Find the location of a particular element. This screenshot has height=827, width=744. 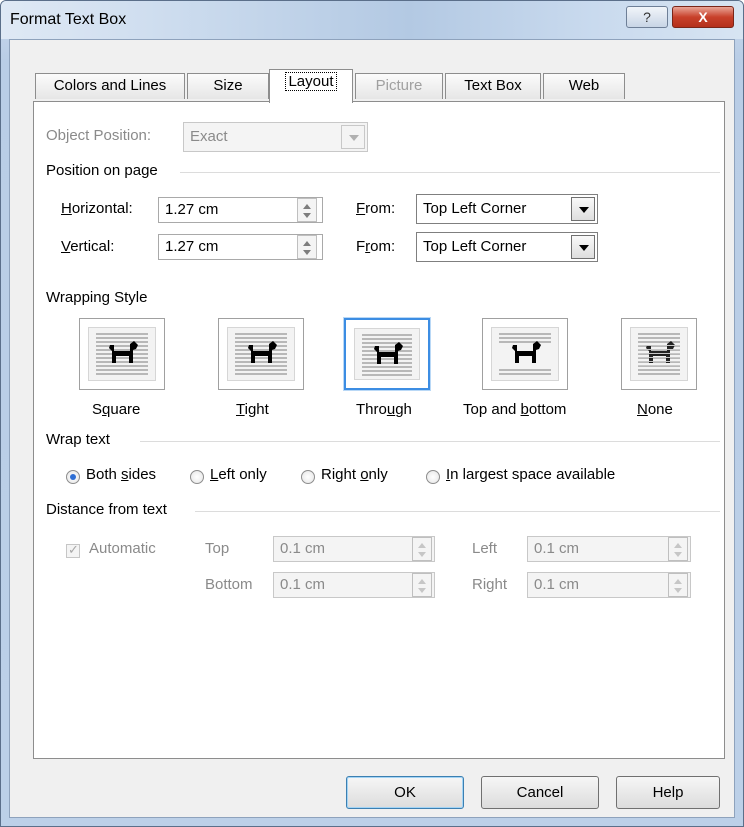

tab-web: Web is located at coordinates (584, 86).